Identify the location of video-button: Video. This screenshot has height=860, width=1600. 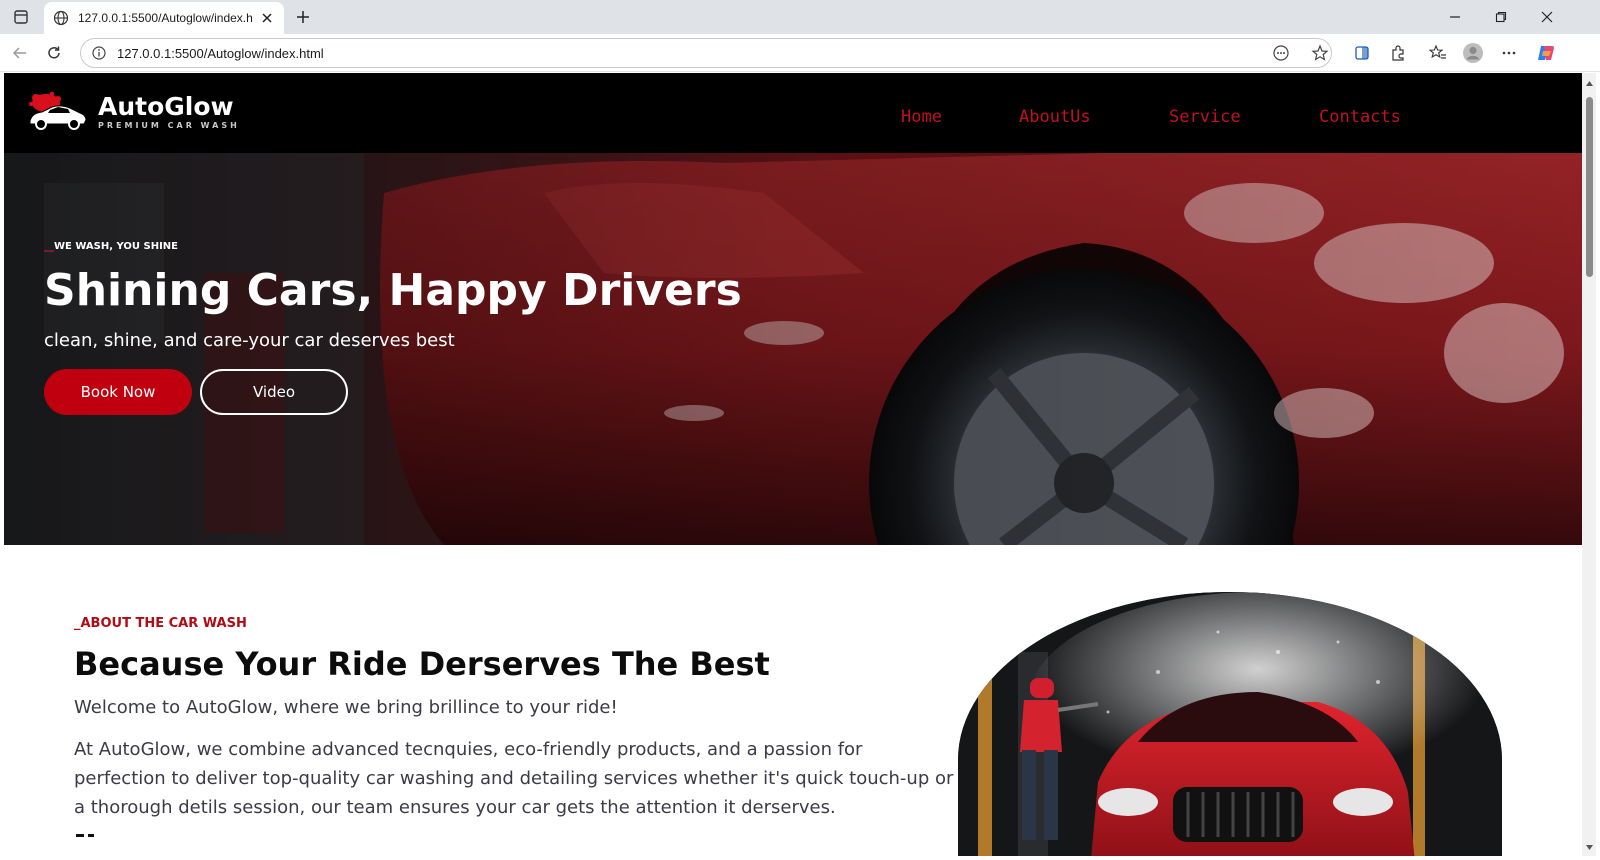
(274, 392).